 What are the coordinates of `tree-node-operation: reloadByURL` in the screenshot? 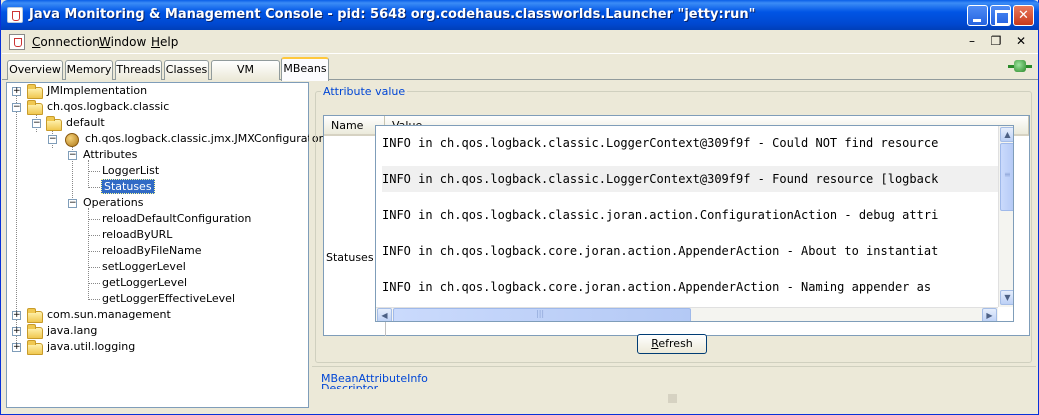 It's located at (137, 235).